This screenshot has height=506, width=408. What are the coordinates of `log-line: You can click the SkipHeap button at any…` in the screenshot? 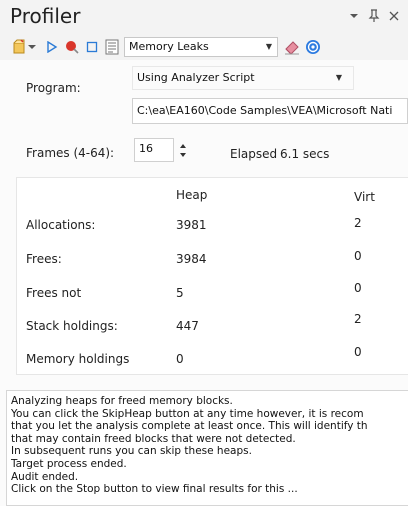 It's located at (187, 413).